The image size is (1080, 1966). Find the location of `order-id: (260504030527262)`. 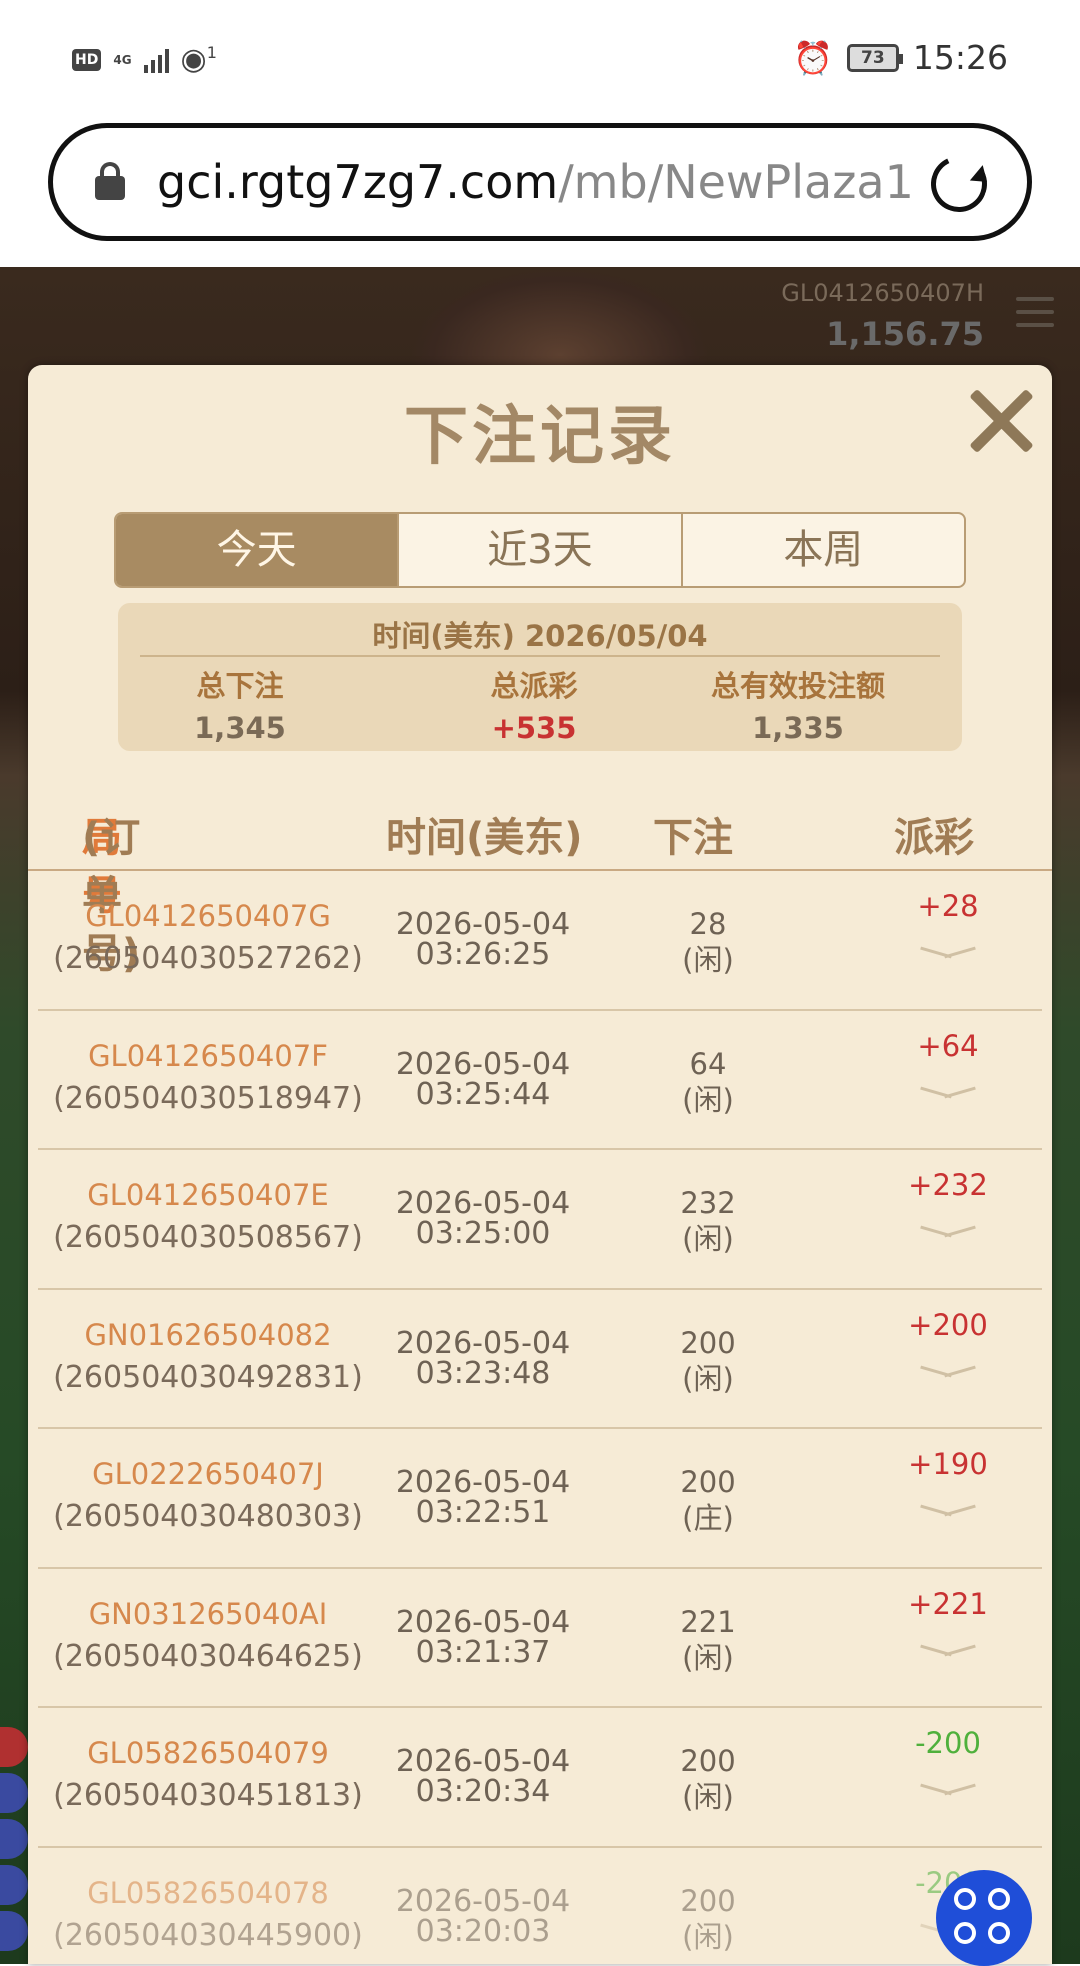

order-id: (260504030527262) is located at coordinates (208, 958).